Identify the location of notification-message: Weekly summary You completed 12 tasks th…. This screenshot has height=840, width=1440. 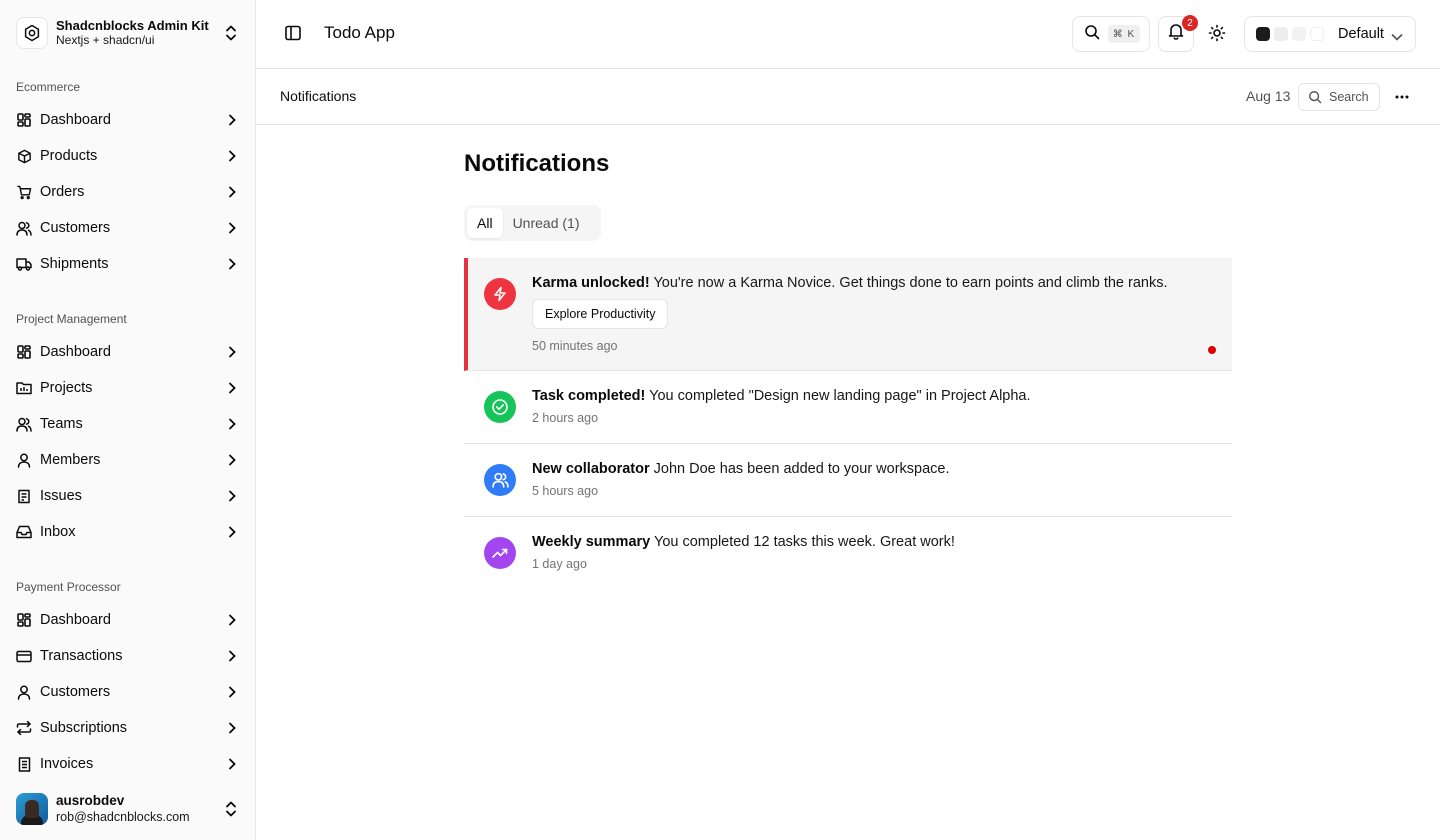
(743, 542).